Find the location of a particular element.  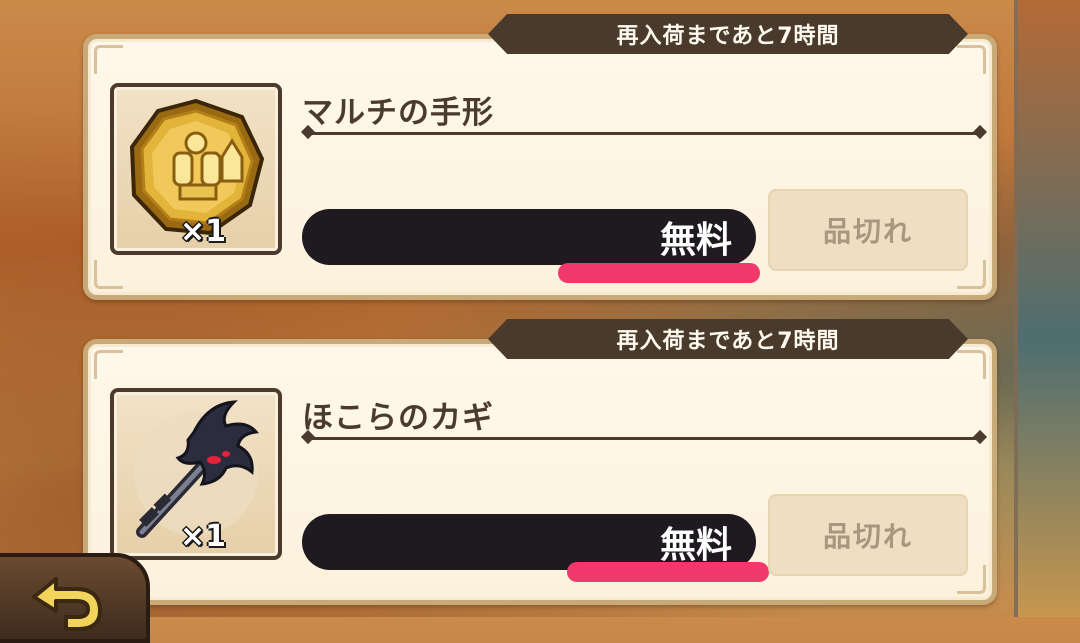

scrollbar-track is located at coordinates (1016, 308).